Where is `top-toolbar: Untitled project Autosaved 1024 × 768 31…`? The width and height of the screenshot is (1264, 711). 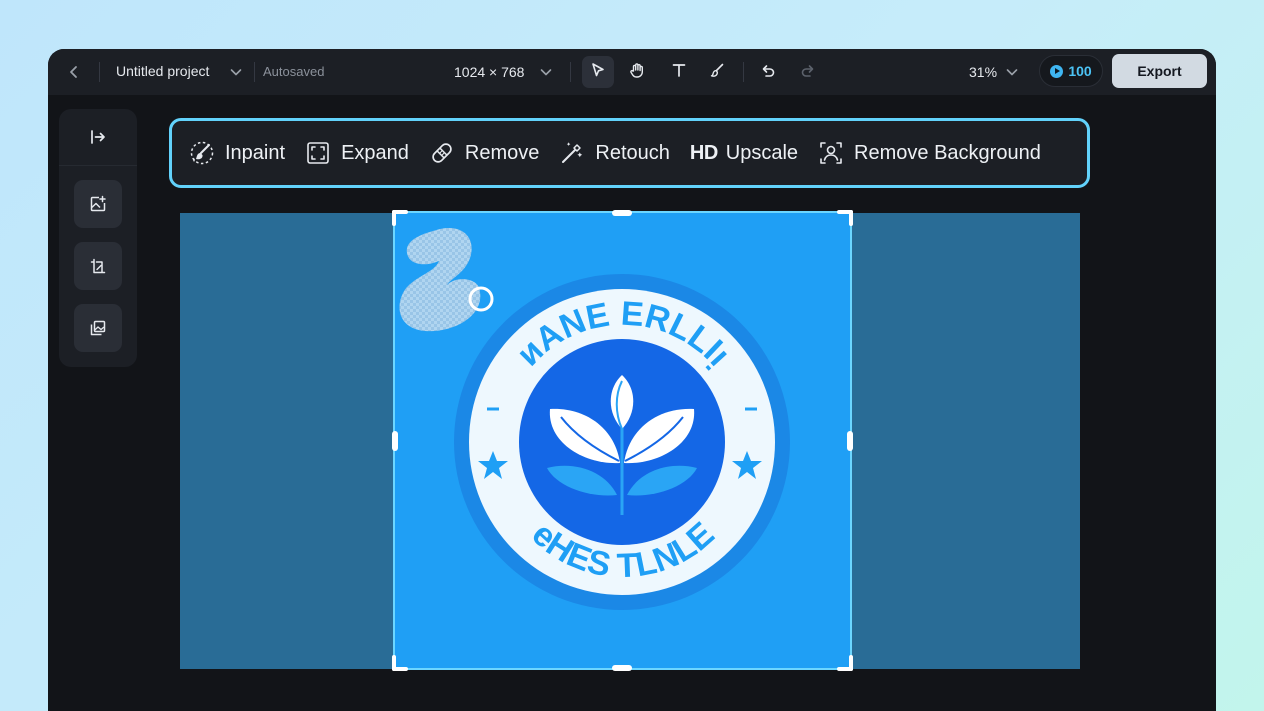
top-toolbar: Untitled project Autosaved 1024 × 768 31… is located at coordinates (632, 72).